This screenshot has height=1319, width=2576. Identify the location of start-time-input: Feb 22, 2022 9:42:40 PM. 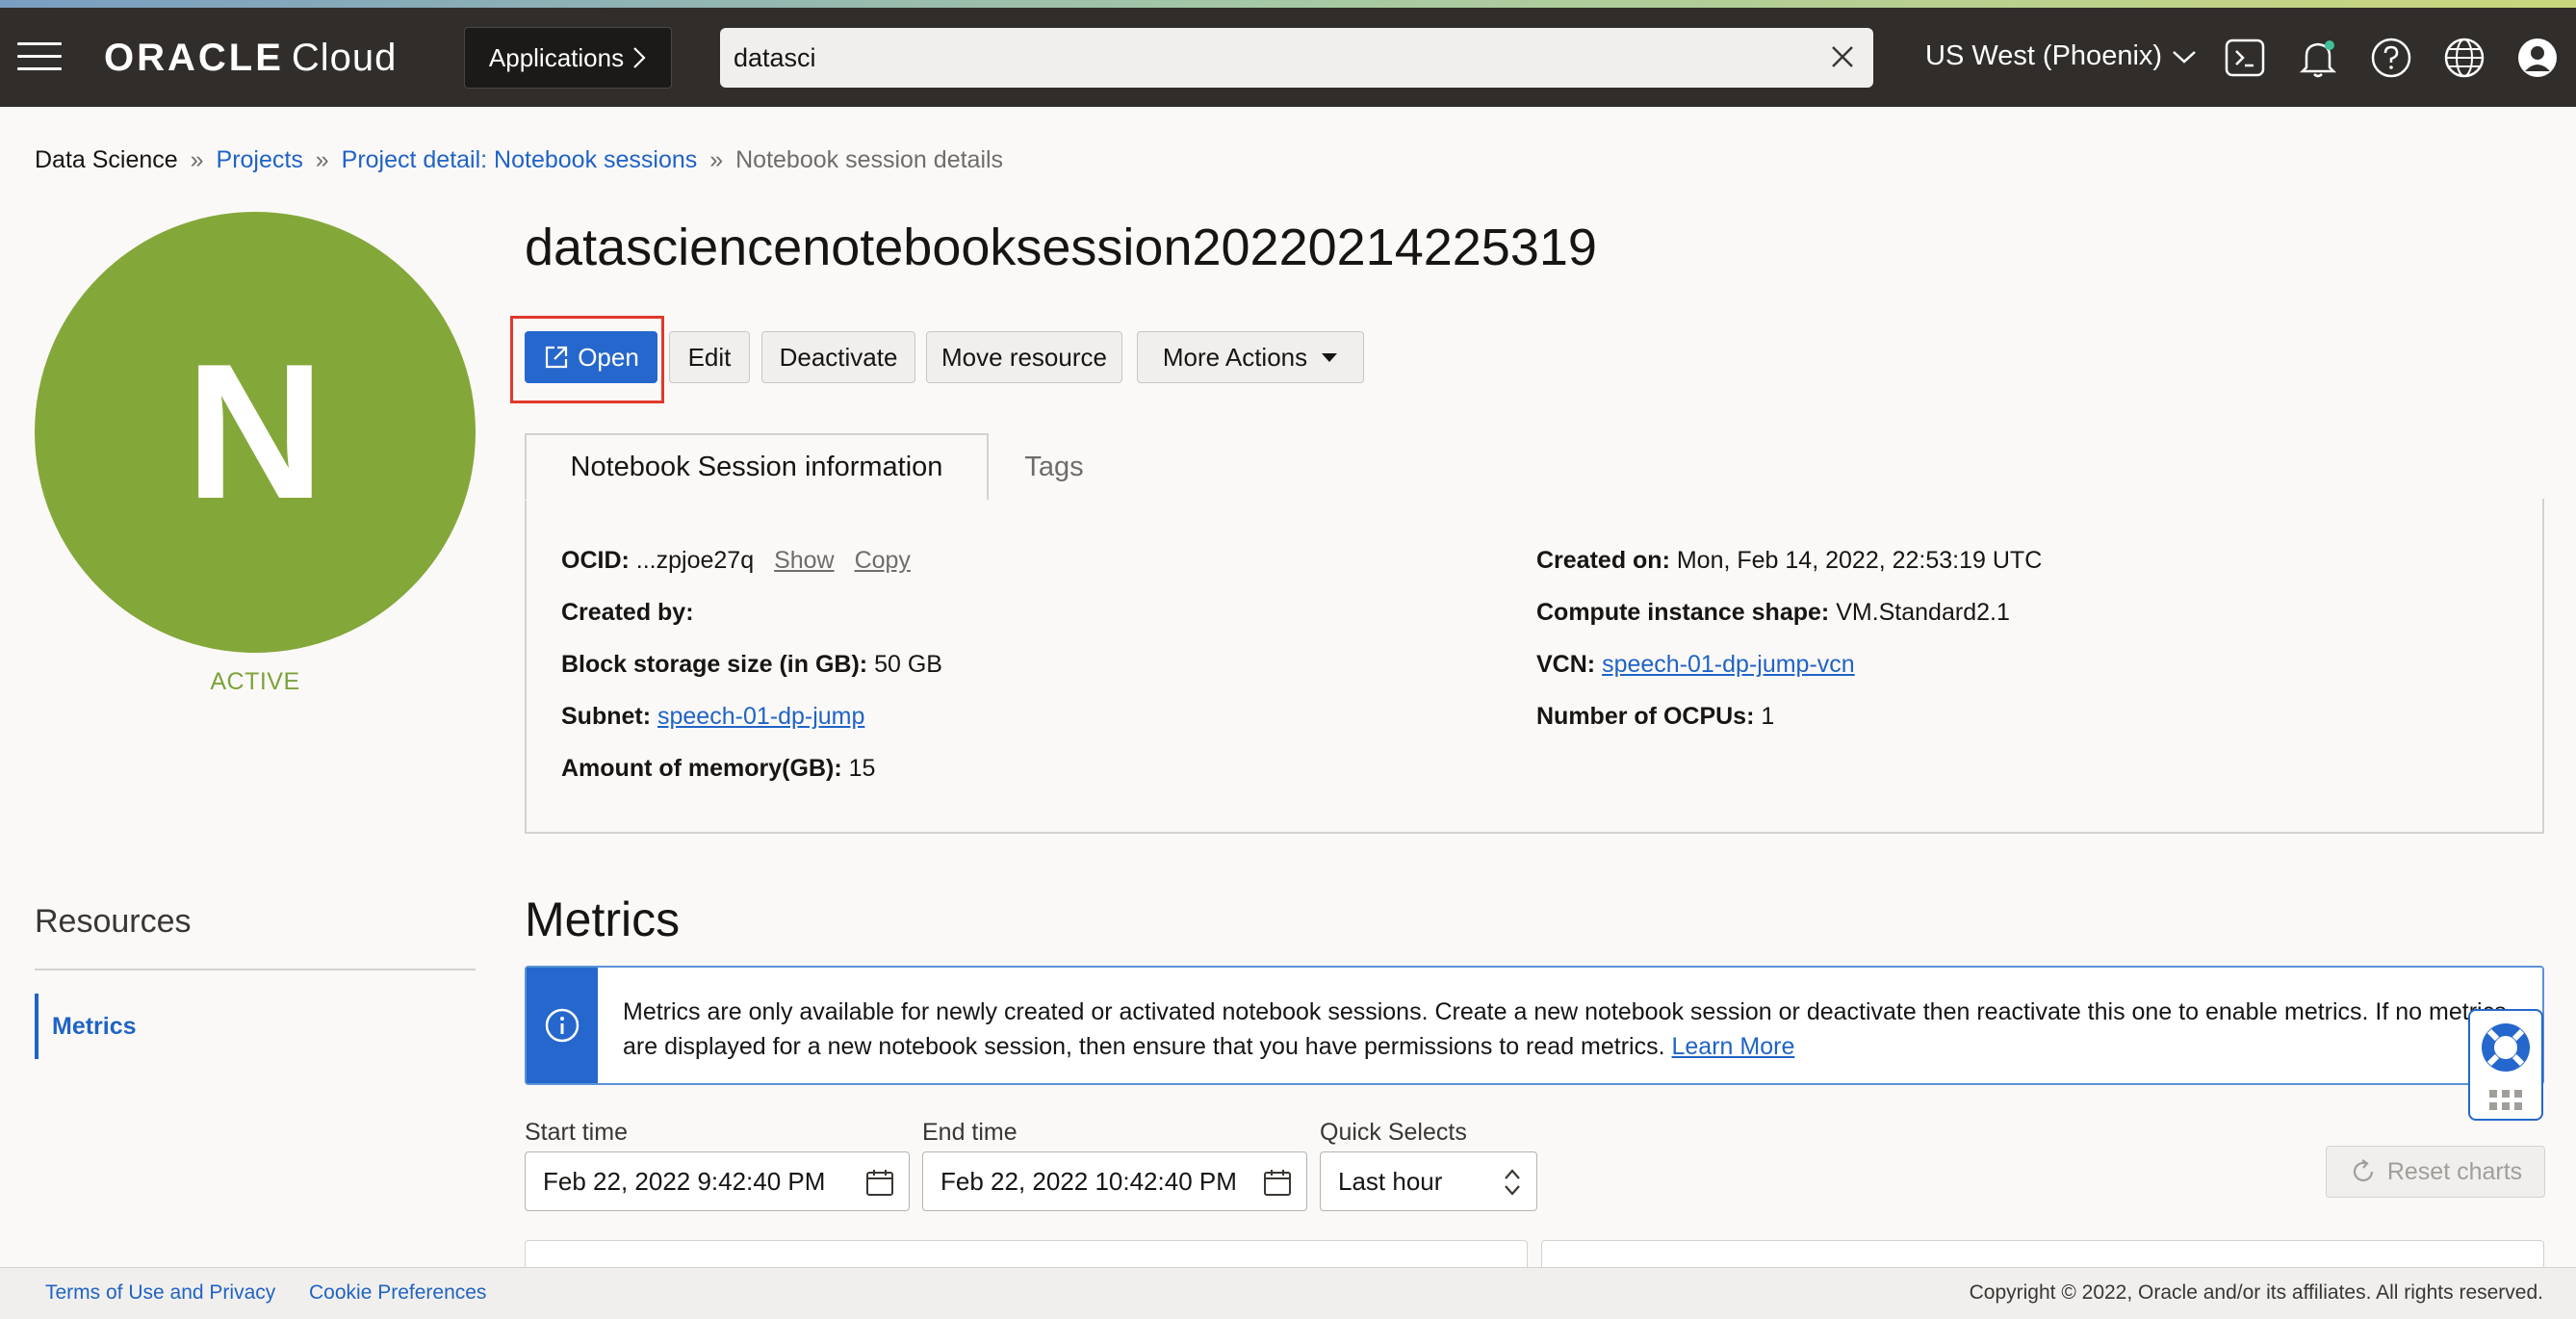
(718, 1181).